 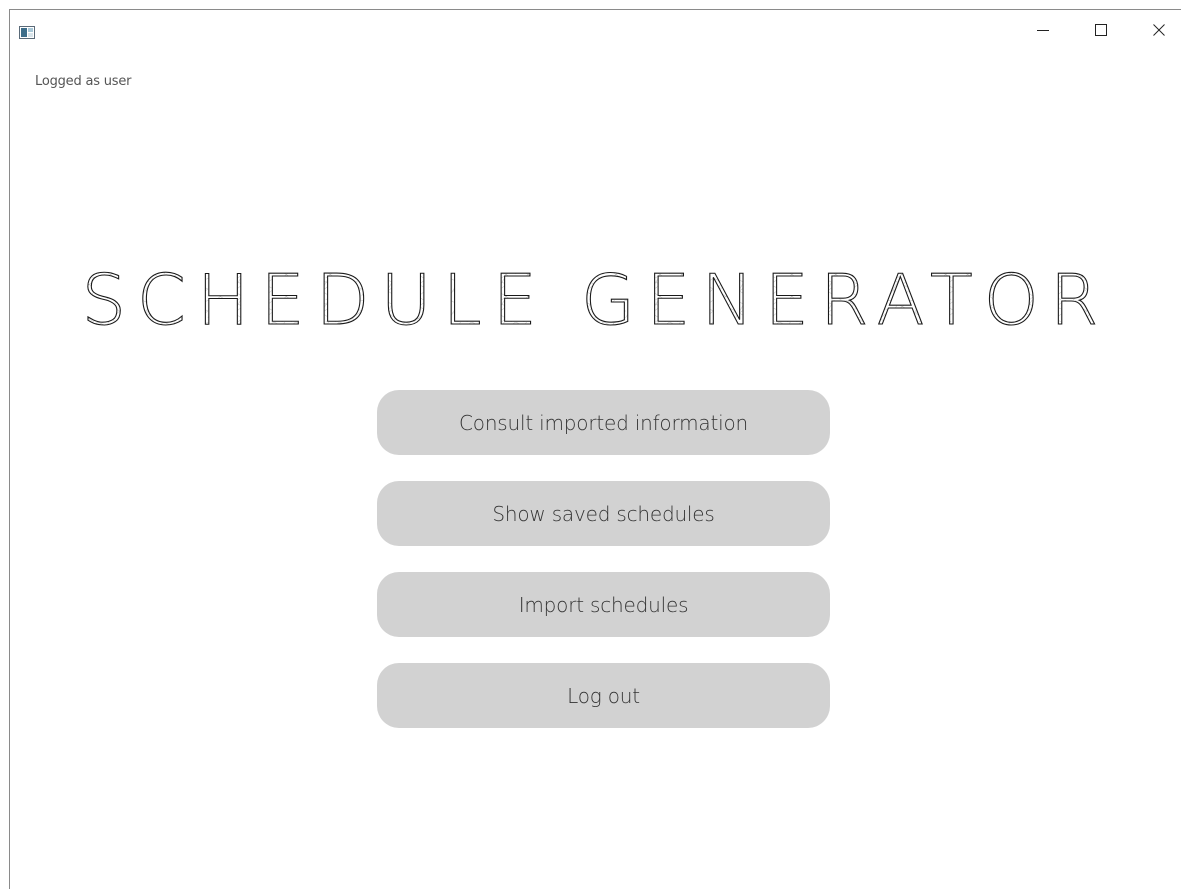 I want to click on import-schedules-button: Import schedules, so click(x=603, y=604).